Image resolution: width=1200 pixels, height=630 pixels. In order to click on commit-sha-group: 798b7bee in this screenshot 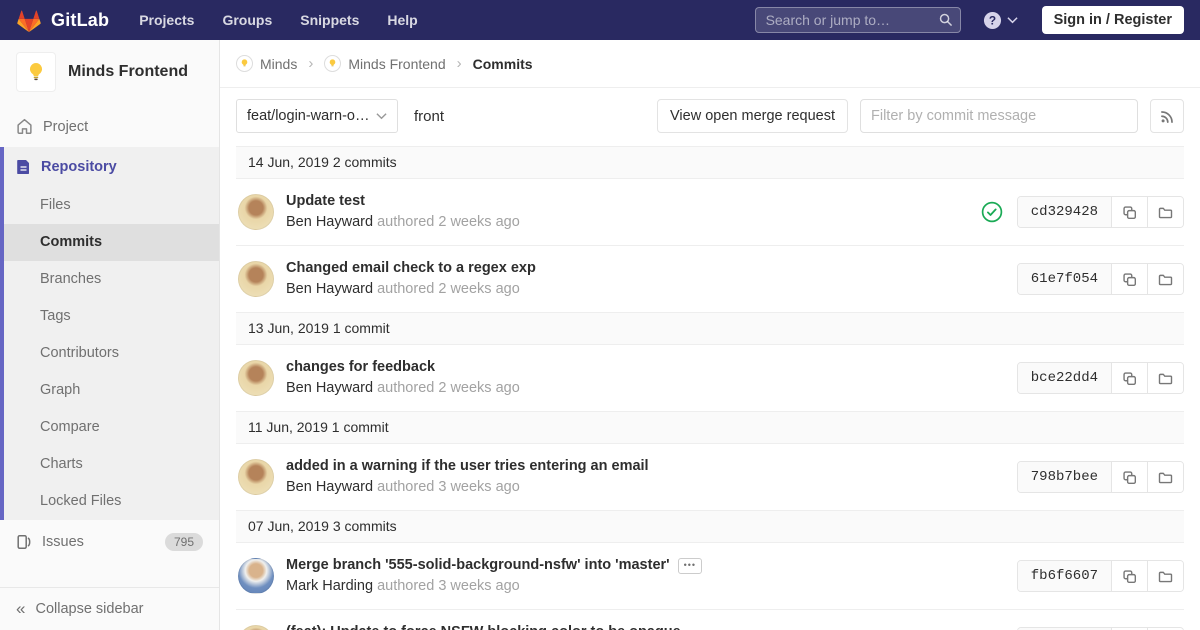, I will do `click(1100, 477)`.